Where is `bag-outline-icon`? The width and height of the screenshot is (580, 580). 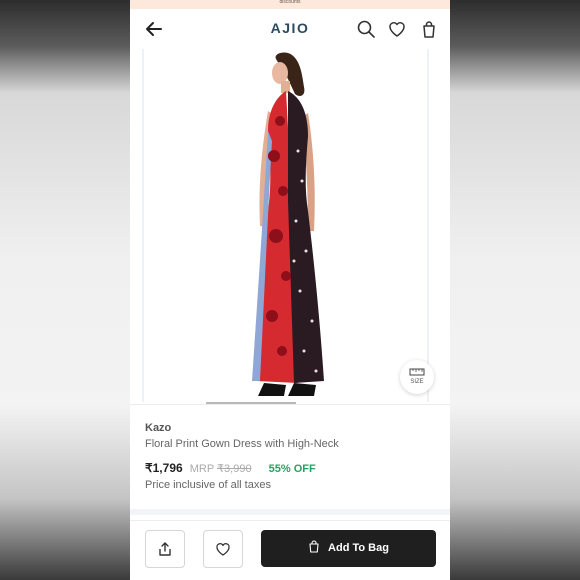 bag-outline-icon is located at coordinates (314, 546).